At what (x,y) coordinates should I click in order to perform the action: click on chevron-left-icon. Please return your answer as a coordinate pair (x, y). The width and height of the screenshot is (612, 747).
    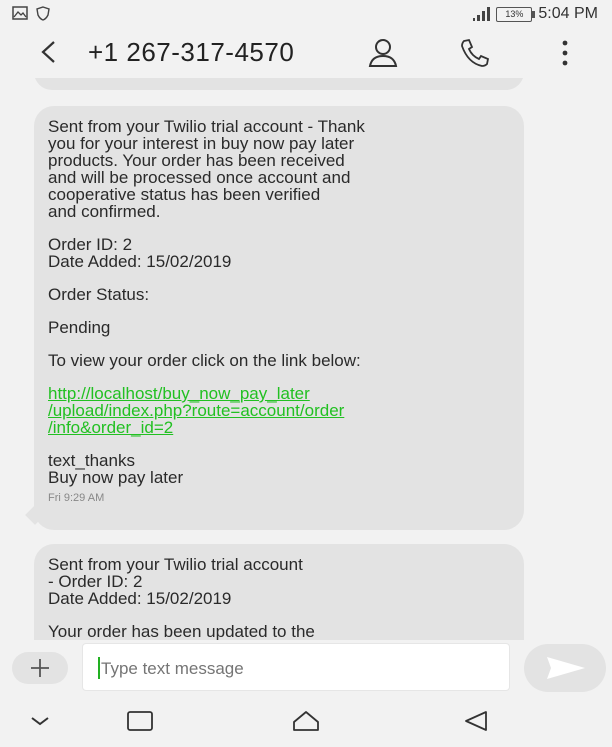
    Looking at the image, I should click on (48, 52).